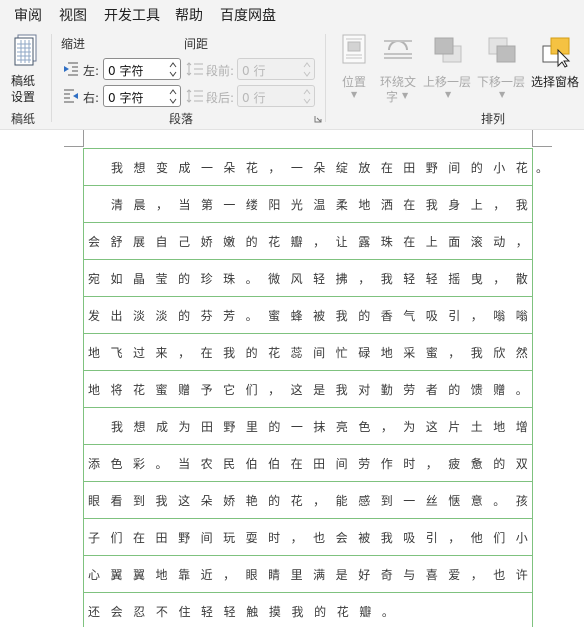 The image size is (584, 627). What do you see at coordinates (521, 427) in the screenshot?
I see `grid-char: 增` at bounding box center [521, 427].